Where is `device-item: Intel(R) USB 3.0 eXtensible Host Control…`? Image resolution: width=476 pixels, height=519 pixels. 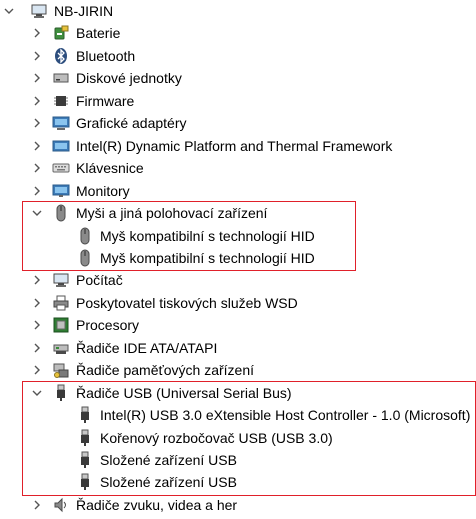
device-item: Intel(R) USB 3.0 eXtensible Host Control… is located at coordinates (238, 415).